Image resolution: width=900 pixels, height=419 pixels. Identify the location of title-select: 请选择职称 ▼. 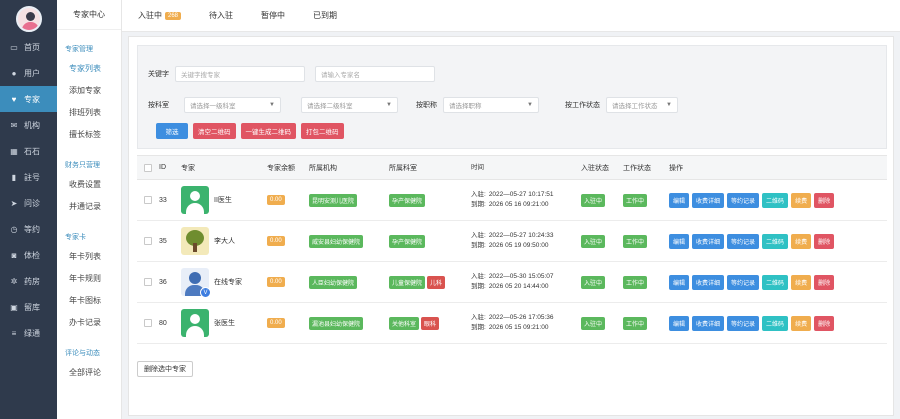
(491, 105).